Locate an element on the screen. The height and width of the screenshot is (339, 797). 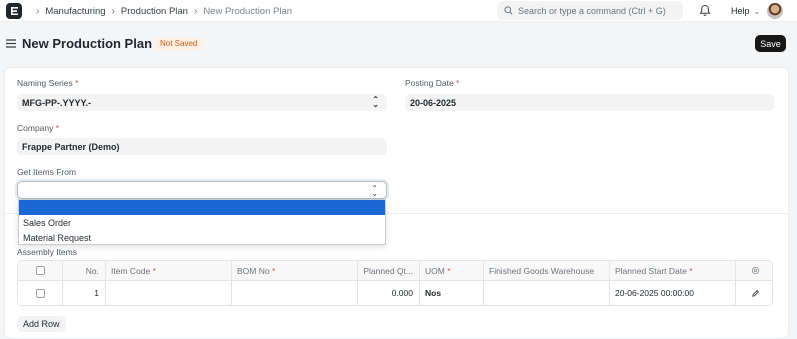
status-badge: Not Saved is located at coordinates (179, 43).